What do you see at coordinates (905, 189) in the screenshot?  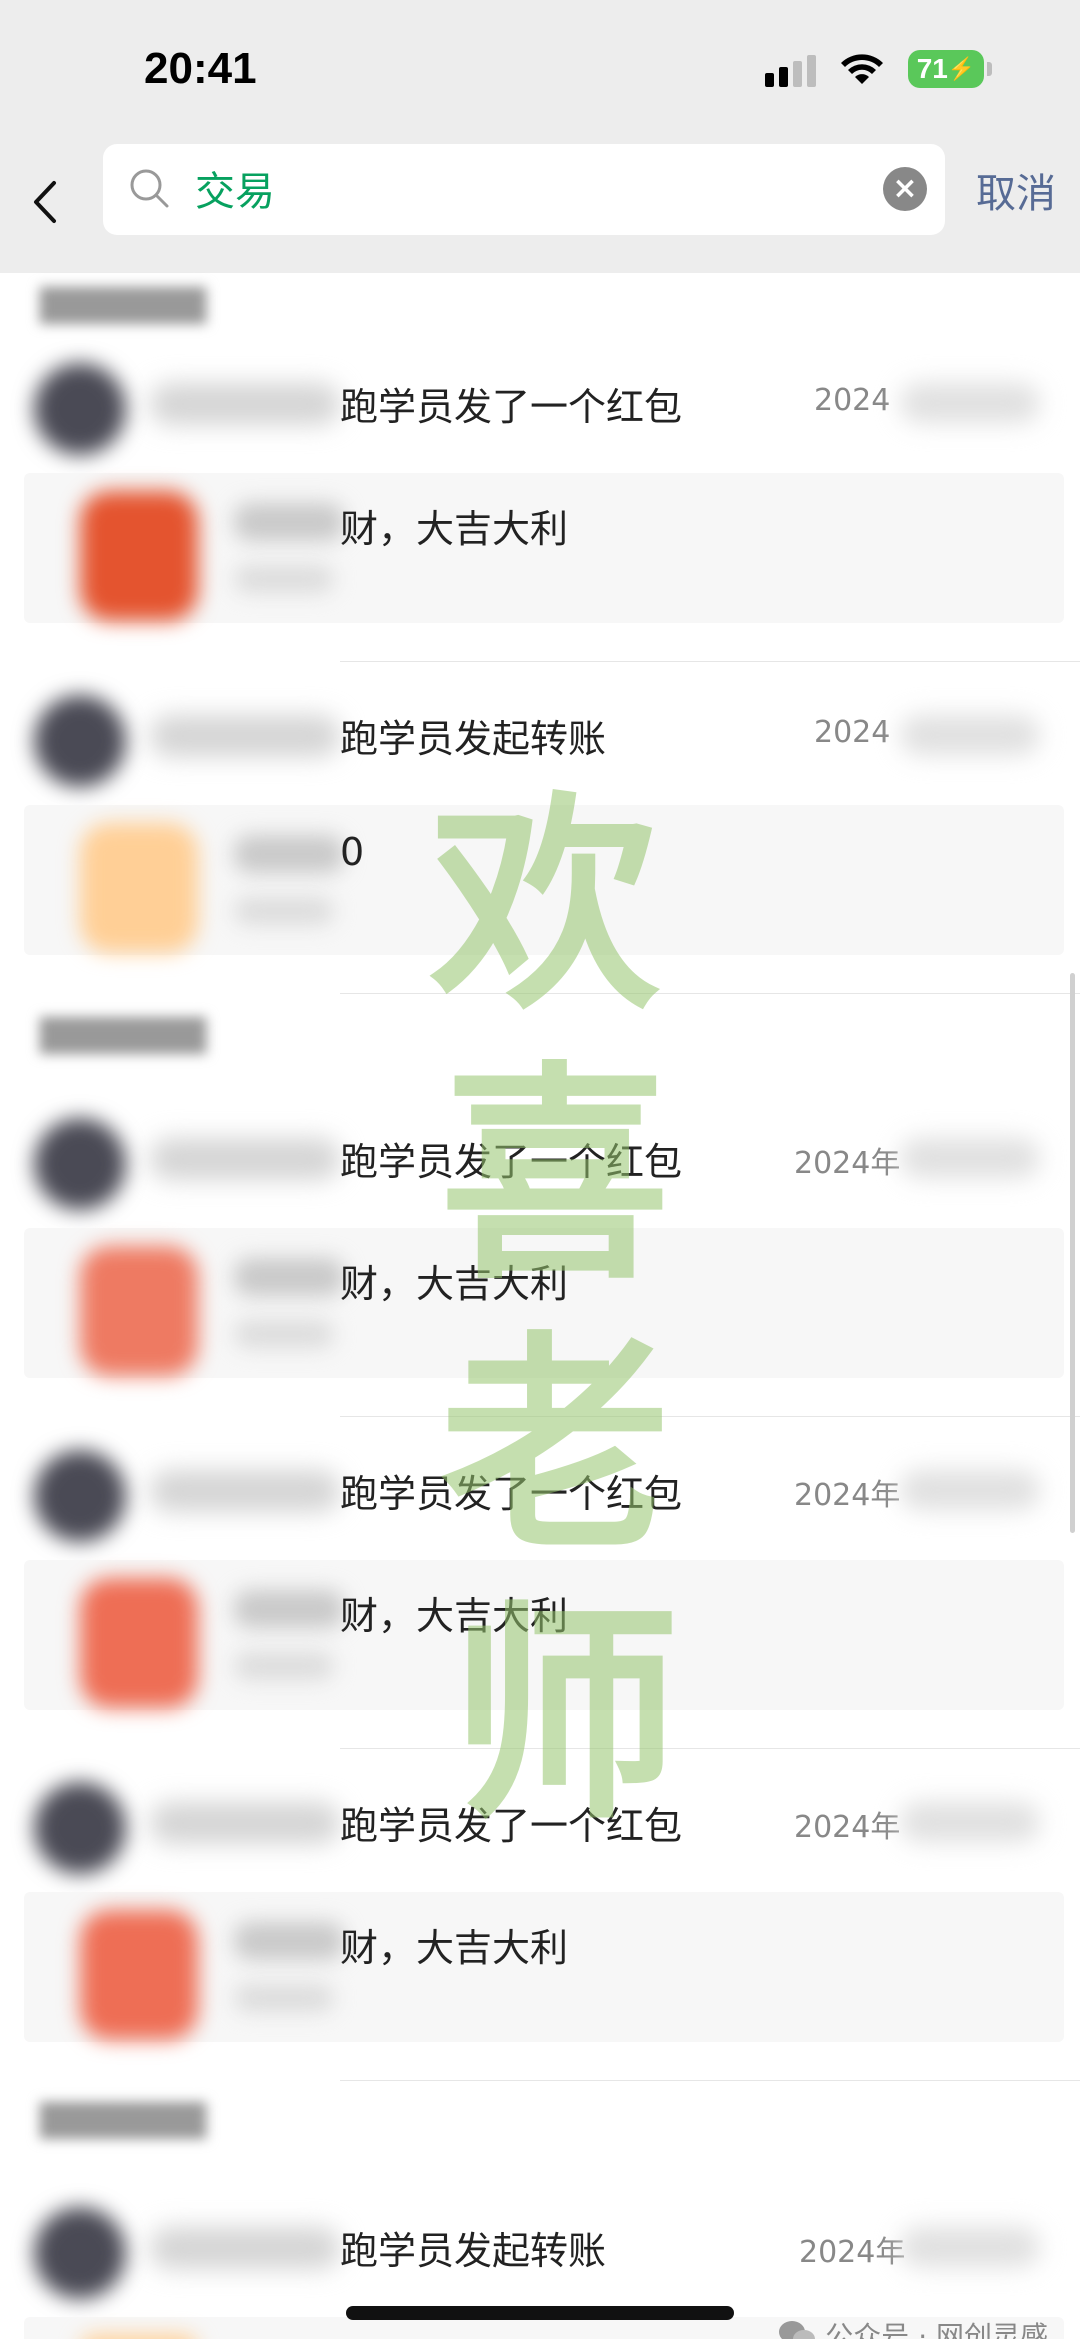 I see `clear-search-icon: ×` at bounding box center [905, 189].